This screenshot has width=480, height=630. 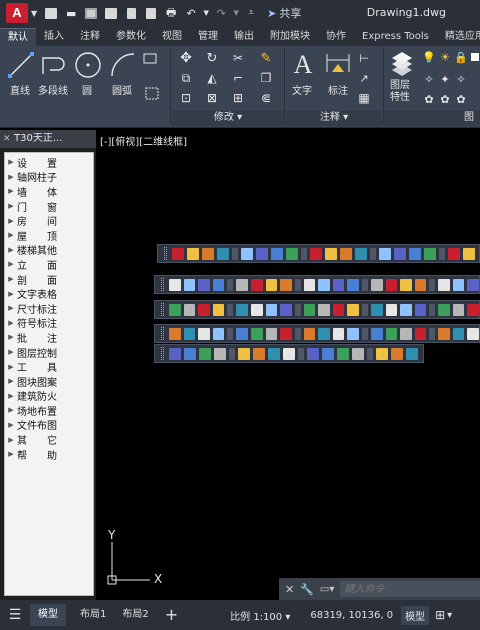 What do you see at coordinates (191, 13) in the screenshot?
I see `undo-icon: ↶` at bounding box center [191, 13].